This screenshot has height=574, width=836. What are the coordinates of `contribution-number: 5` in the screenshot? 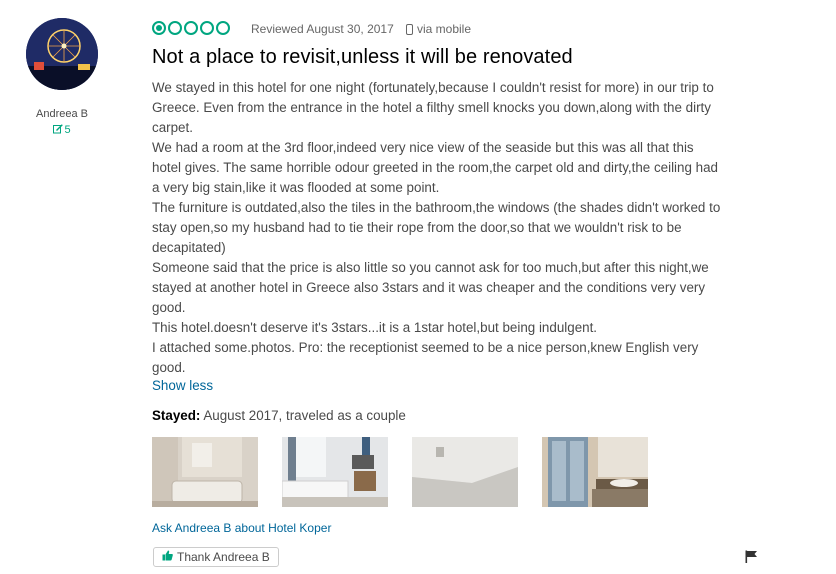 It's located at (67, 130).